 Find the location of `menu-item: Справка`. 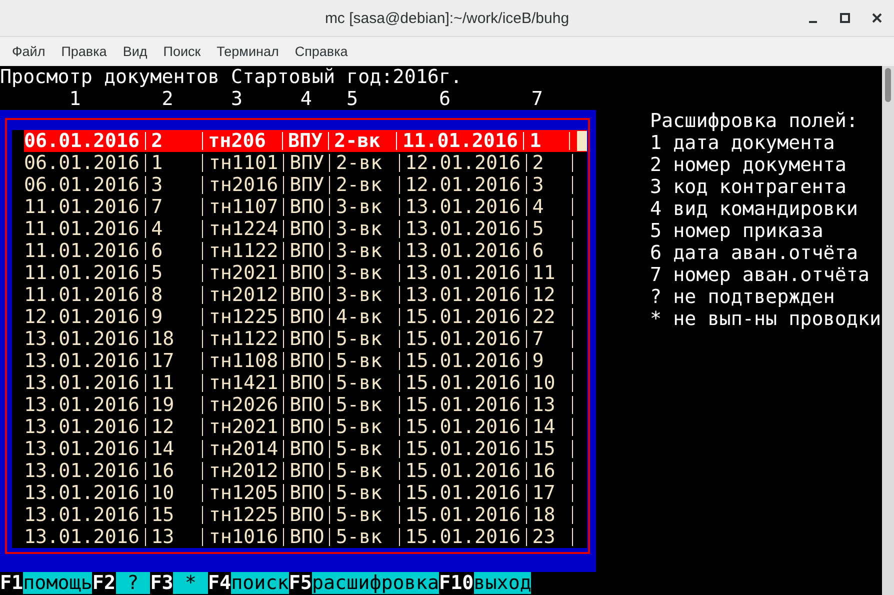

menu-item: Справка is located at coordinates (321, 51).